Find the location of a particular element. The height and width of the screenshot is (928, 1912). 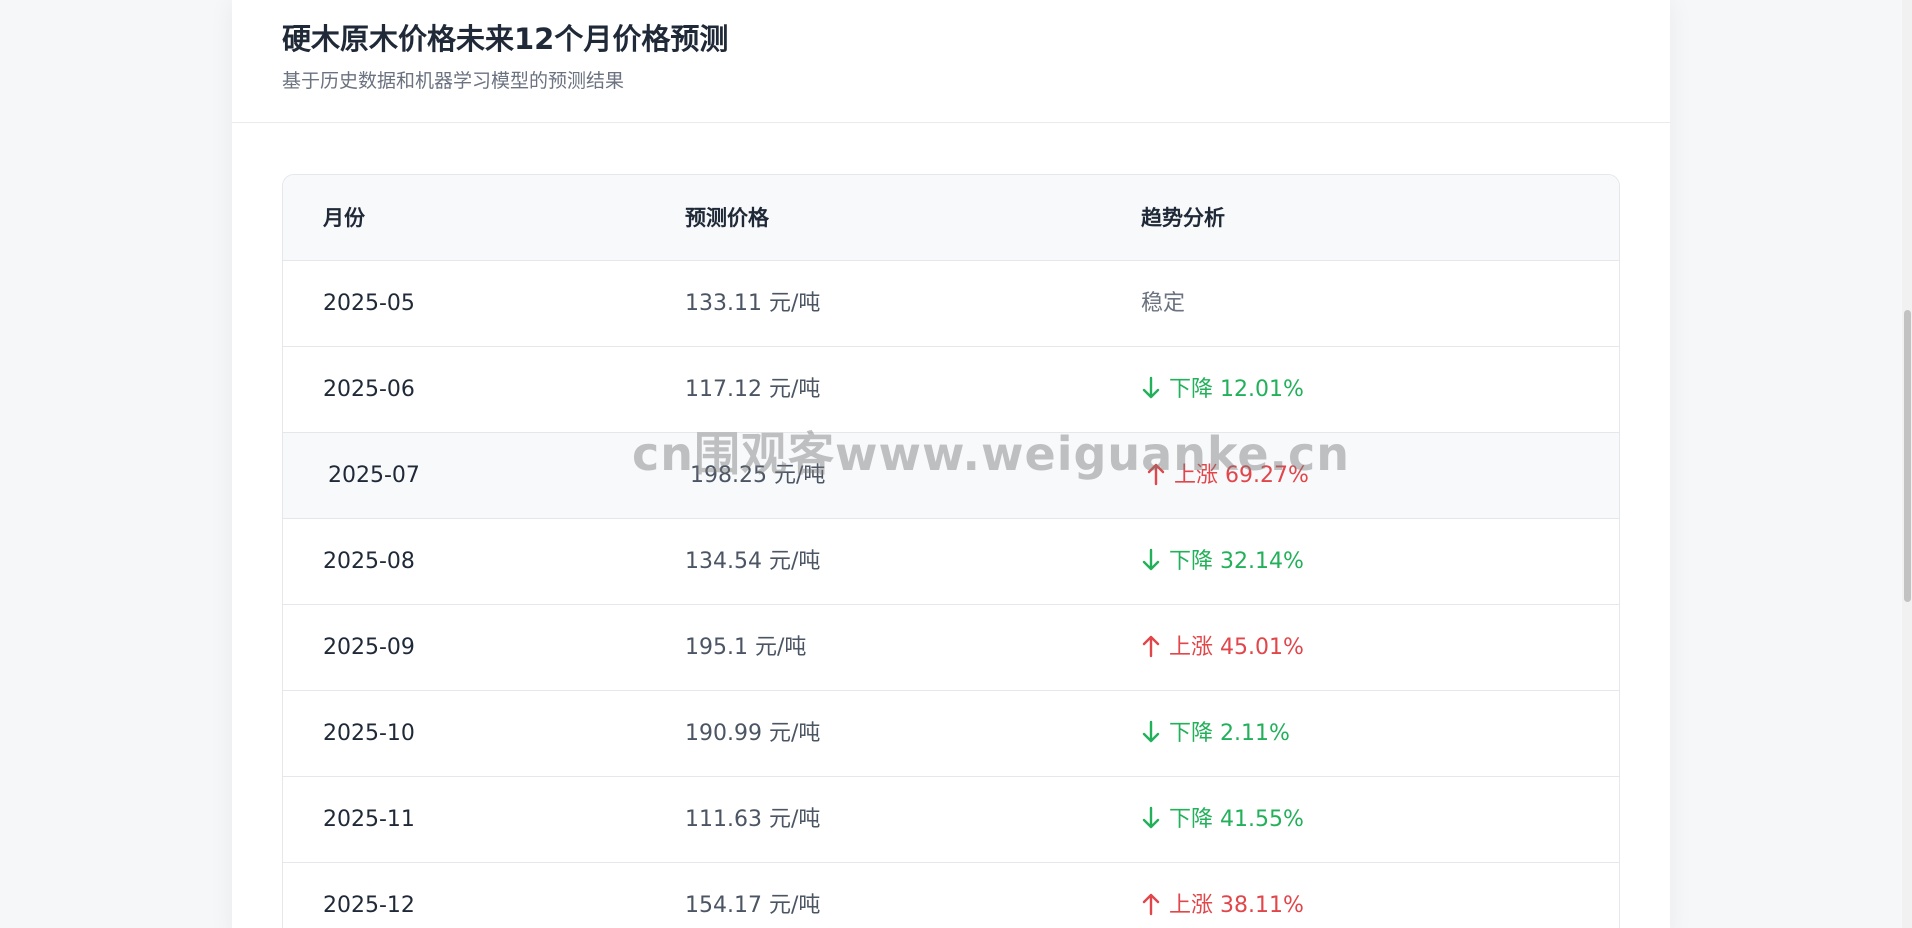

column-header-trend: 趋势分析 is located at coordinates (1183, 218).